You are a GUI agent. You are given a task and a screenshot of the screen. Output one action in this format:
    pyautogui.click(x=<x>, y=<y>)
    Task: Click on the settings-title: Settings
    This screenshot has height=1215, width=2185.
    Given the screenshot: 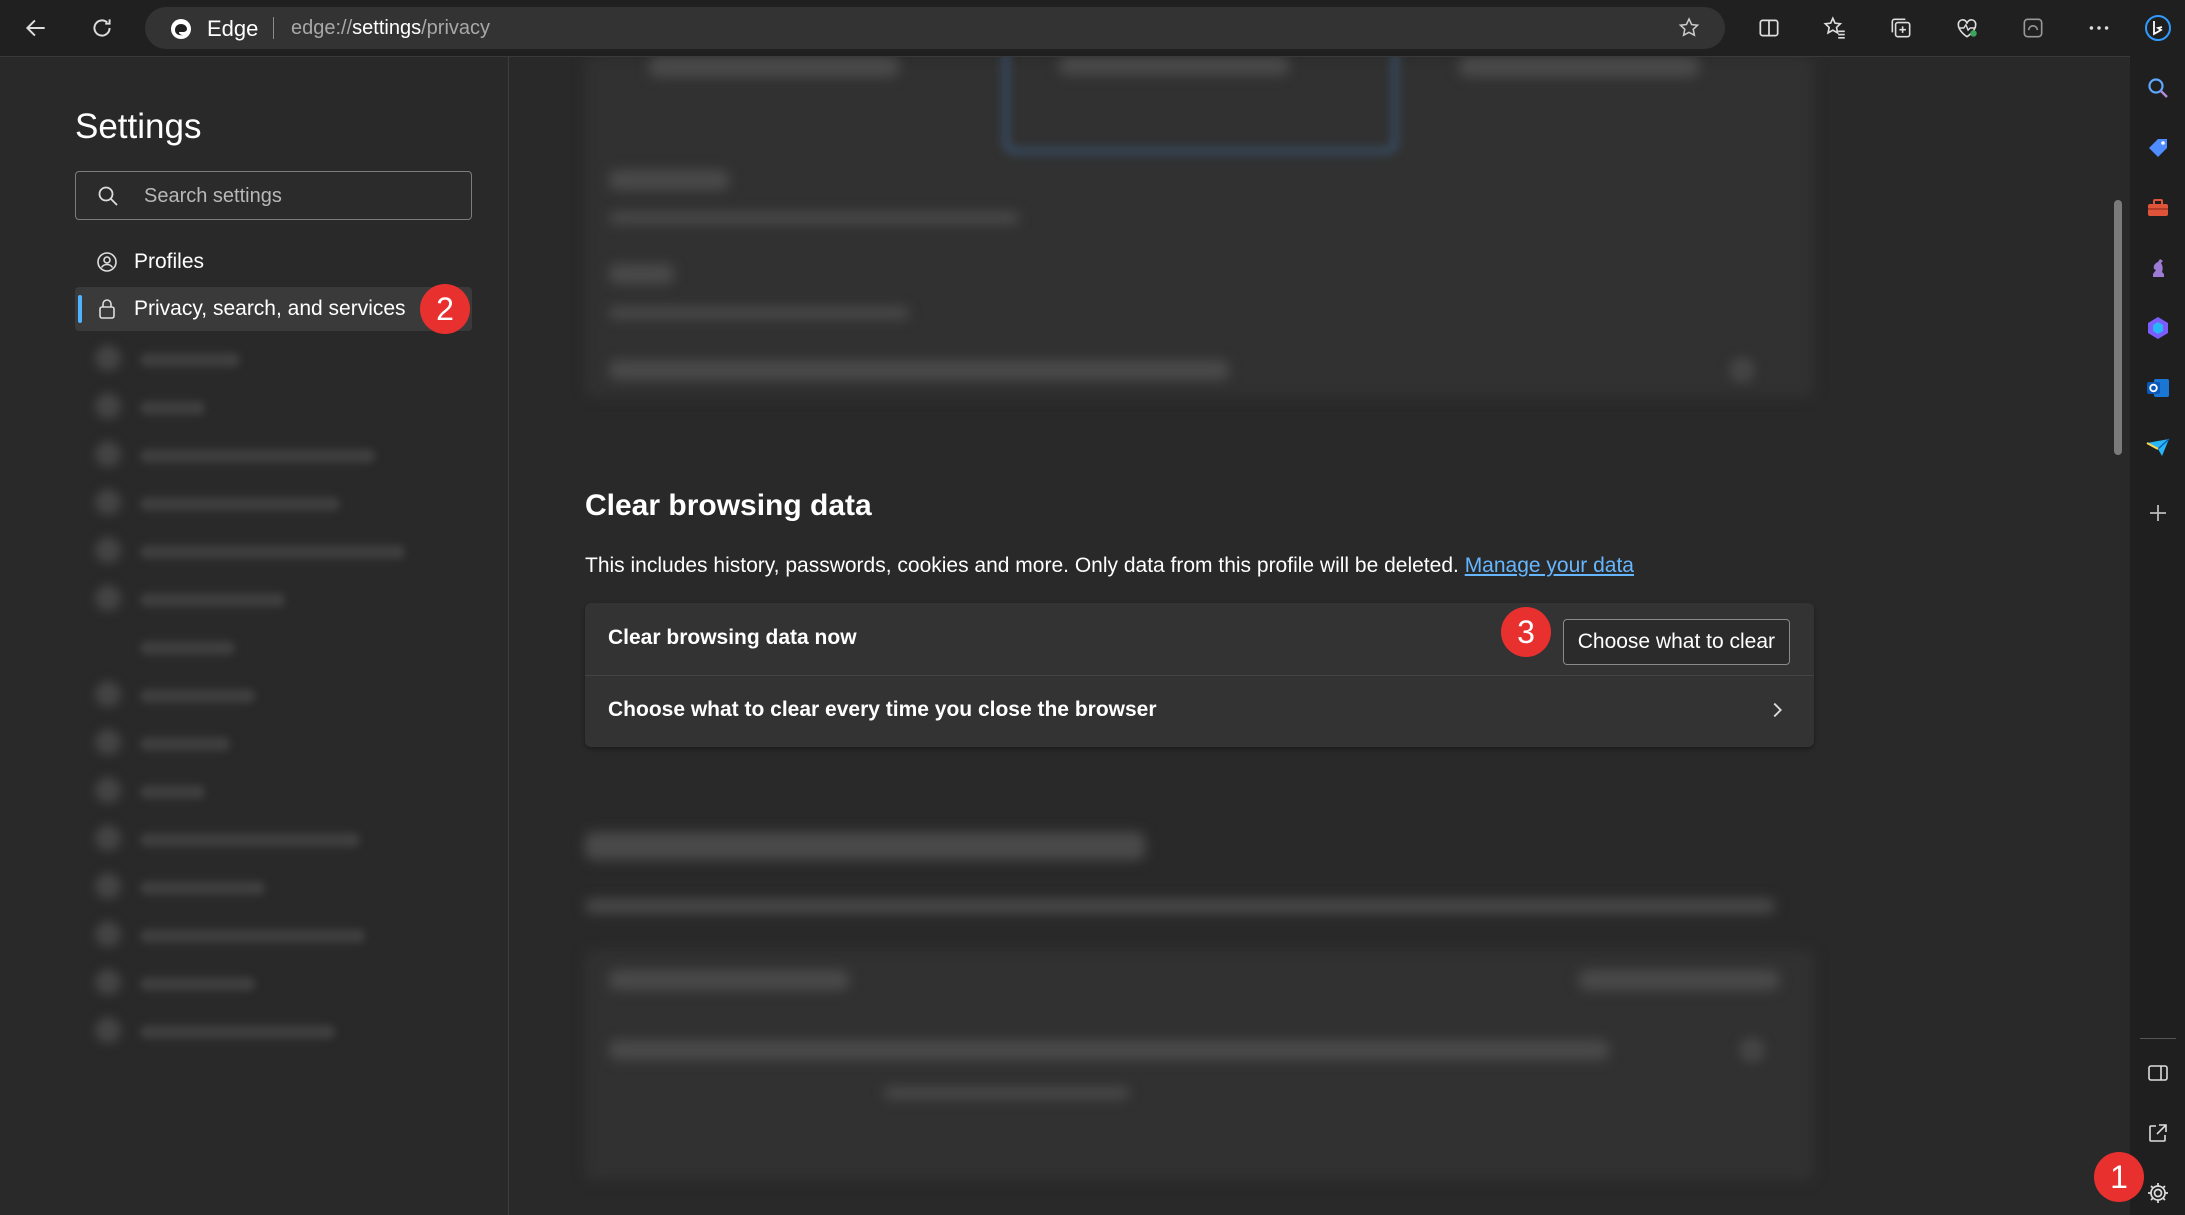 What is the action you would take?
    pyautogui.click(x=138, y=126)
    